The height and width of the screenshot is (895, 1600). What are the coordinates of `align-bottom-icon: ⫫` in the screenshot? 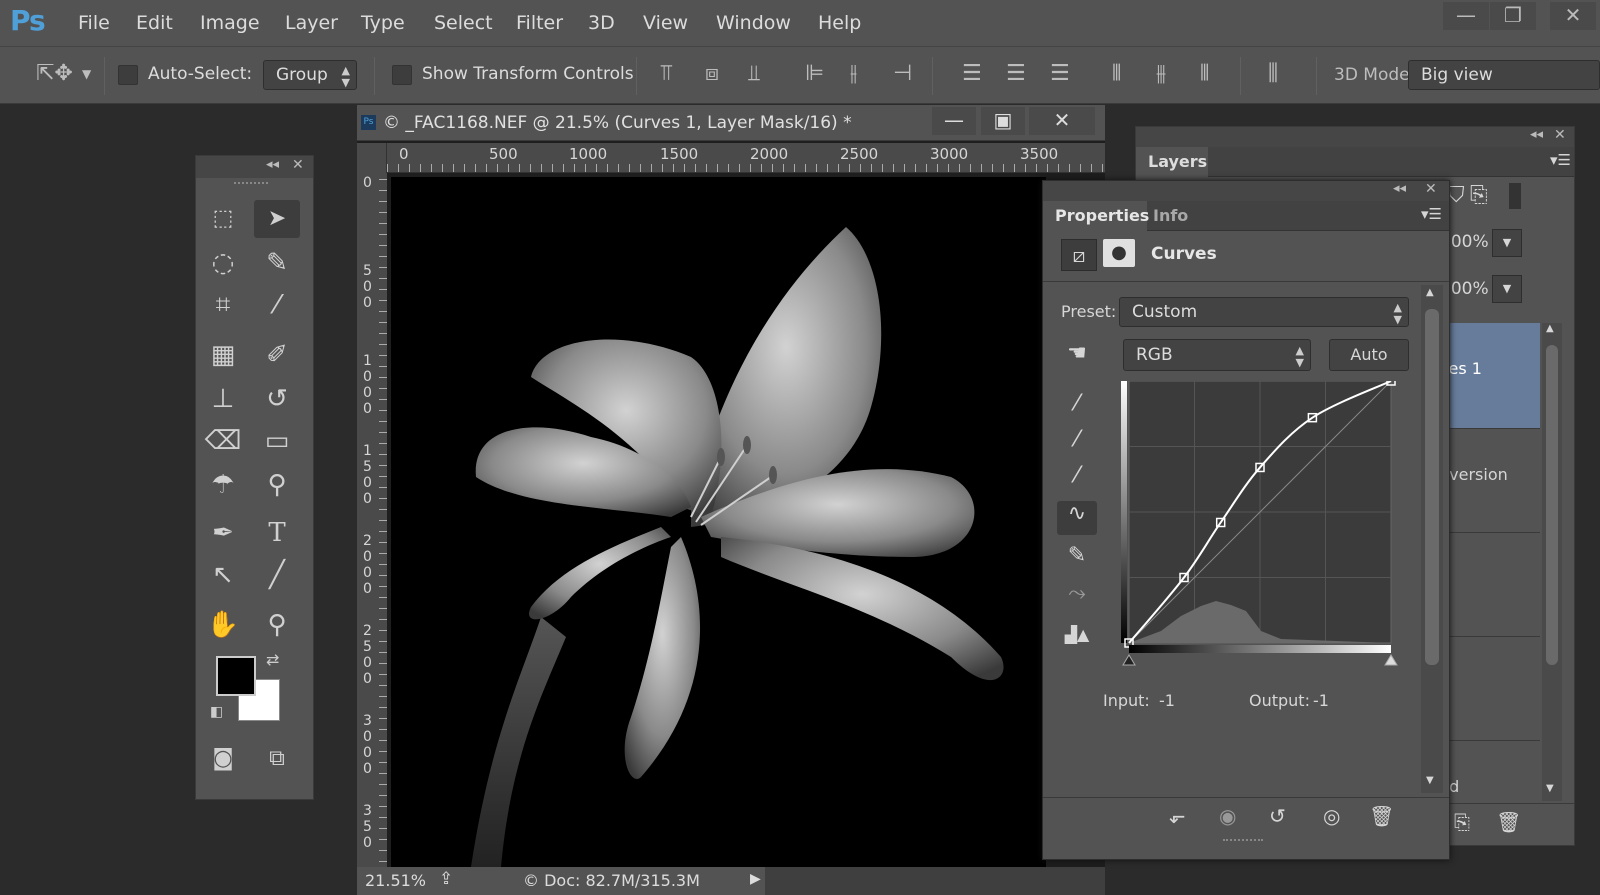 It's located at (754, 73).